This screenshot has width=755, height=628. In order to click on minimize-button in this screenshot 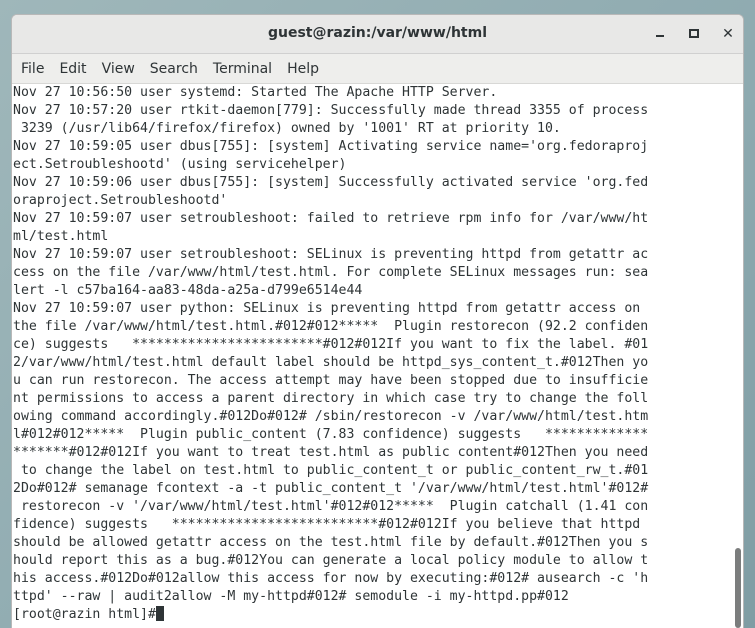, I will do `click(660, 35)`.